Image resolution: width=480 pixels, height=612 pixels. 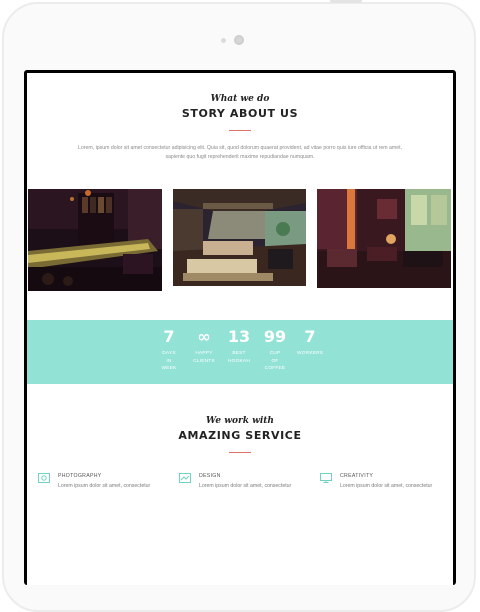 I want to click on service-title: DESIGN, so click(x=210, y=476).